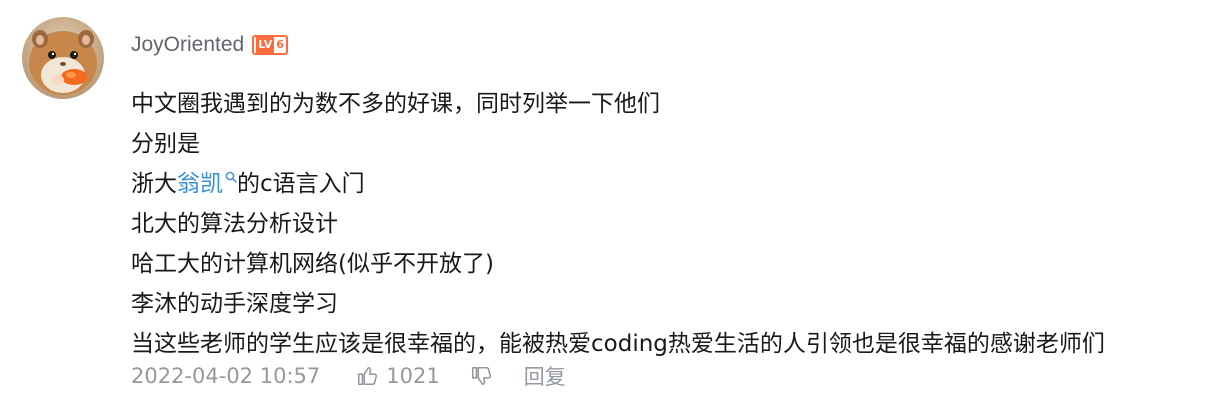 The width and height of the screenshot is (1211, 403). I want to click on reply-button: 回复, so click(545, 376).